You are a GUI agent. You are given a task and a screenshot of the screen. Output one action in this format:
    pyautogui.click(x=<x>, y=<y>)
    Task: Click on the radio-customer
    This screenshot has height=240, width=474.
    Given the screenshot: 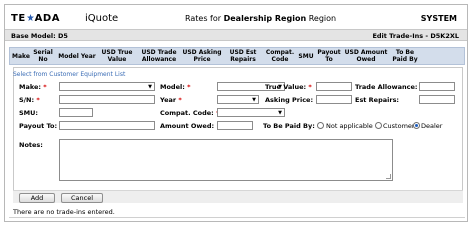 What is the action you would take?
    pyautogui.click(x=378, y=125)
    